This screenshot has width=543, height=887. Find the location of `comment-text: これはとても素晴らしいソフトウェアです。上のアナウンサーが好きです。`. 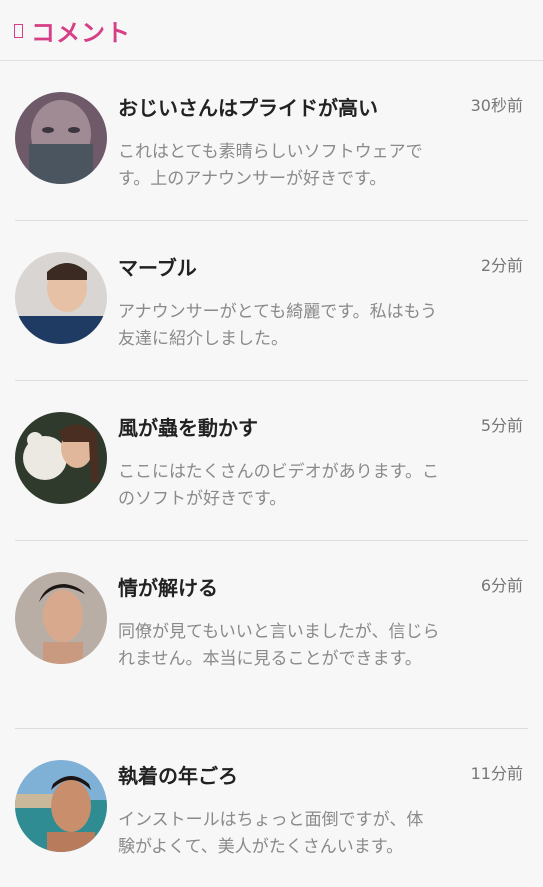

comment-text: これはとても素晴らしいソフトウェアです。上のアナウンサーが好きです。 is located at coordinates (270, 165).